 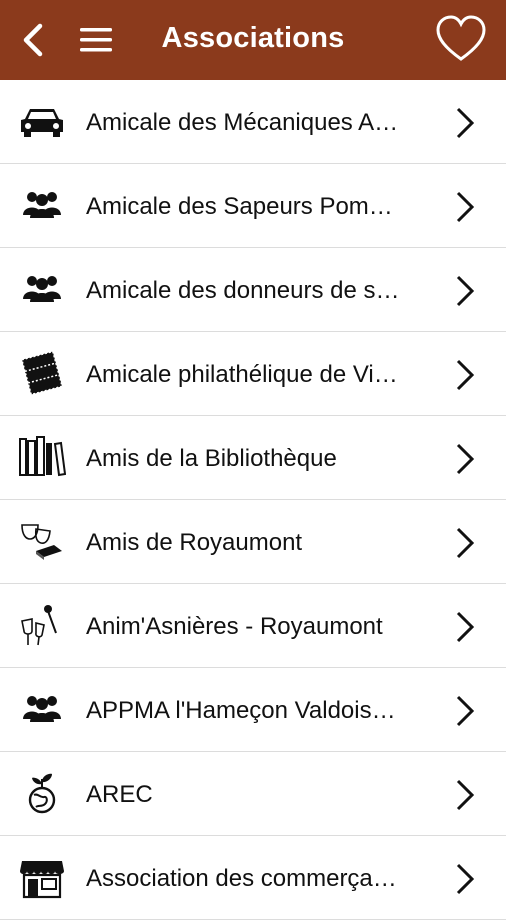 I want to click on list-item: Anim'Asnières - Royaumont, so click(x=253, y=626).